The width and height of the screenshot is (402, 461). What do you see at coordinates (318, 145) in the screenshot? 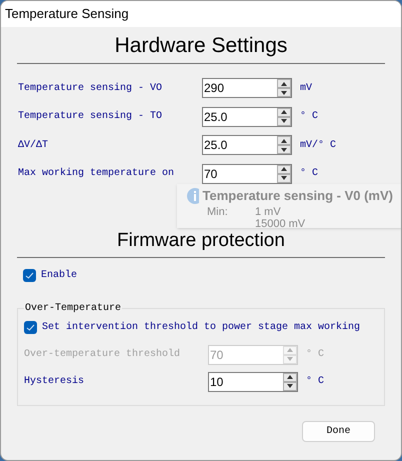
I see `unit-label: mV/° C` at bounding box center [318, 145].